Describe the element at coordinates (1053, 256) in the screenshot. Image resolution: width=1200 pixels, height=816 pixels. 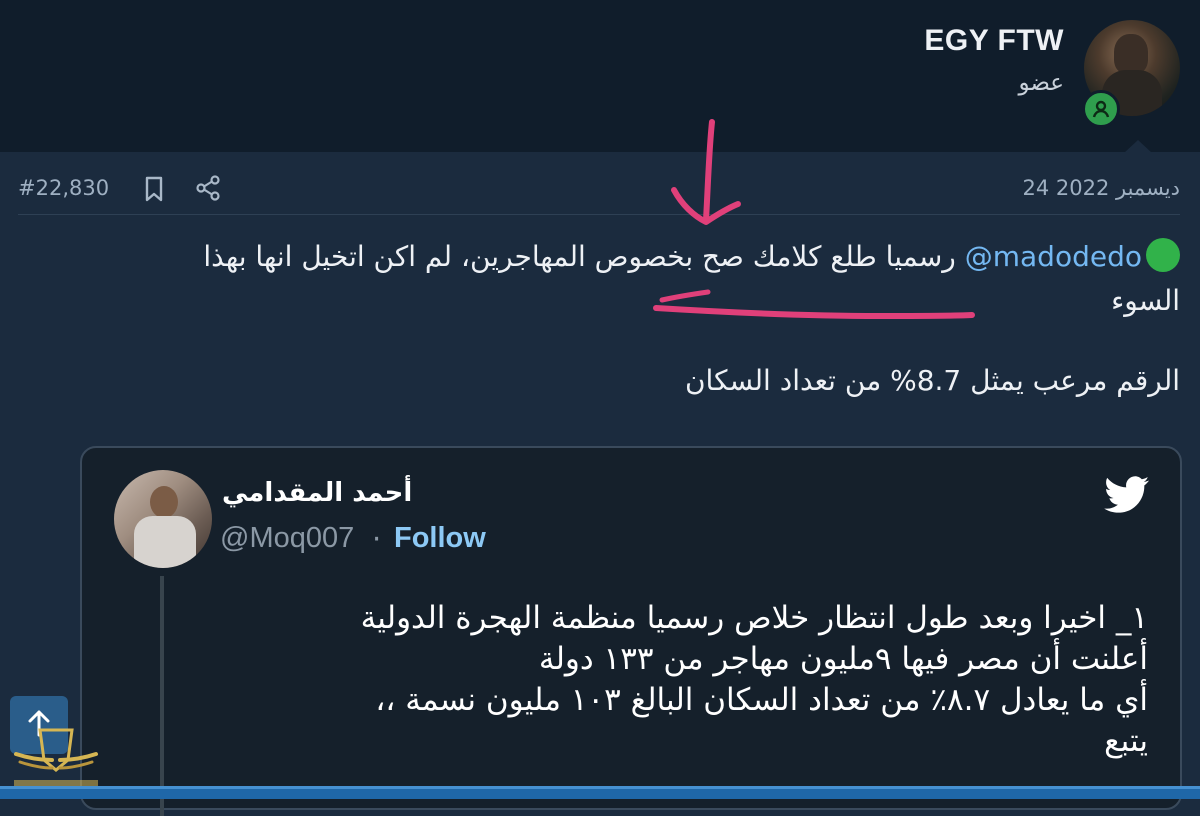
I see `mention-link: madodedo@` at that location.